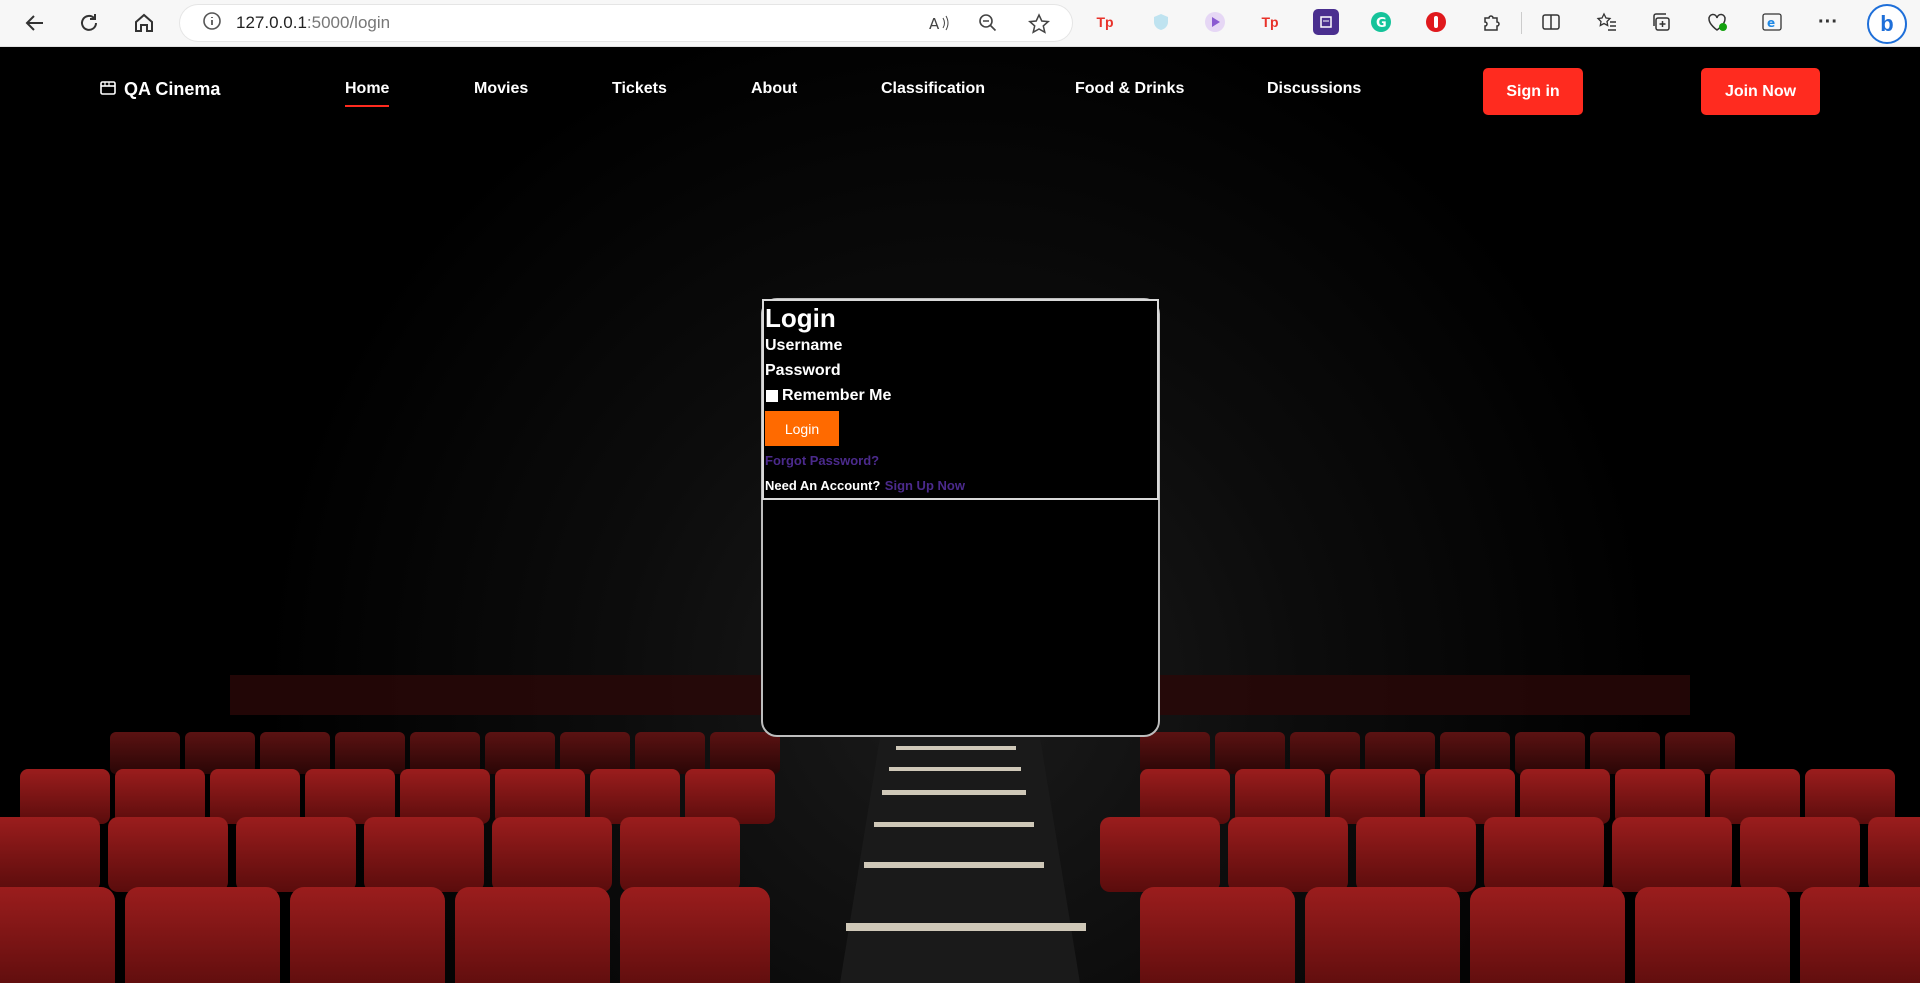 The image size is (1920, 983). Describe the element at coordinates (172, 89) in the screenshot. I see `site-logo-text: QA Cinema` at that location.